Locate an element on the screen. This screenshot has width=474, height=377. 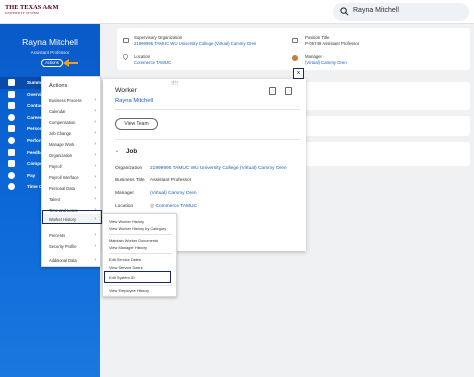
person-icon is located at coordinates (11, 129).